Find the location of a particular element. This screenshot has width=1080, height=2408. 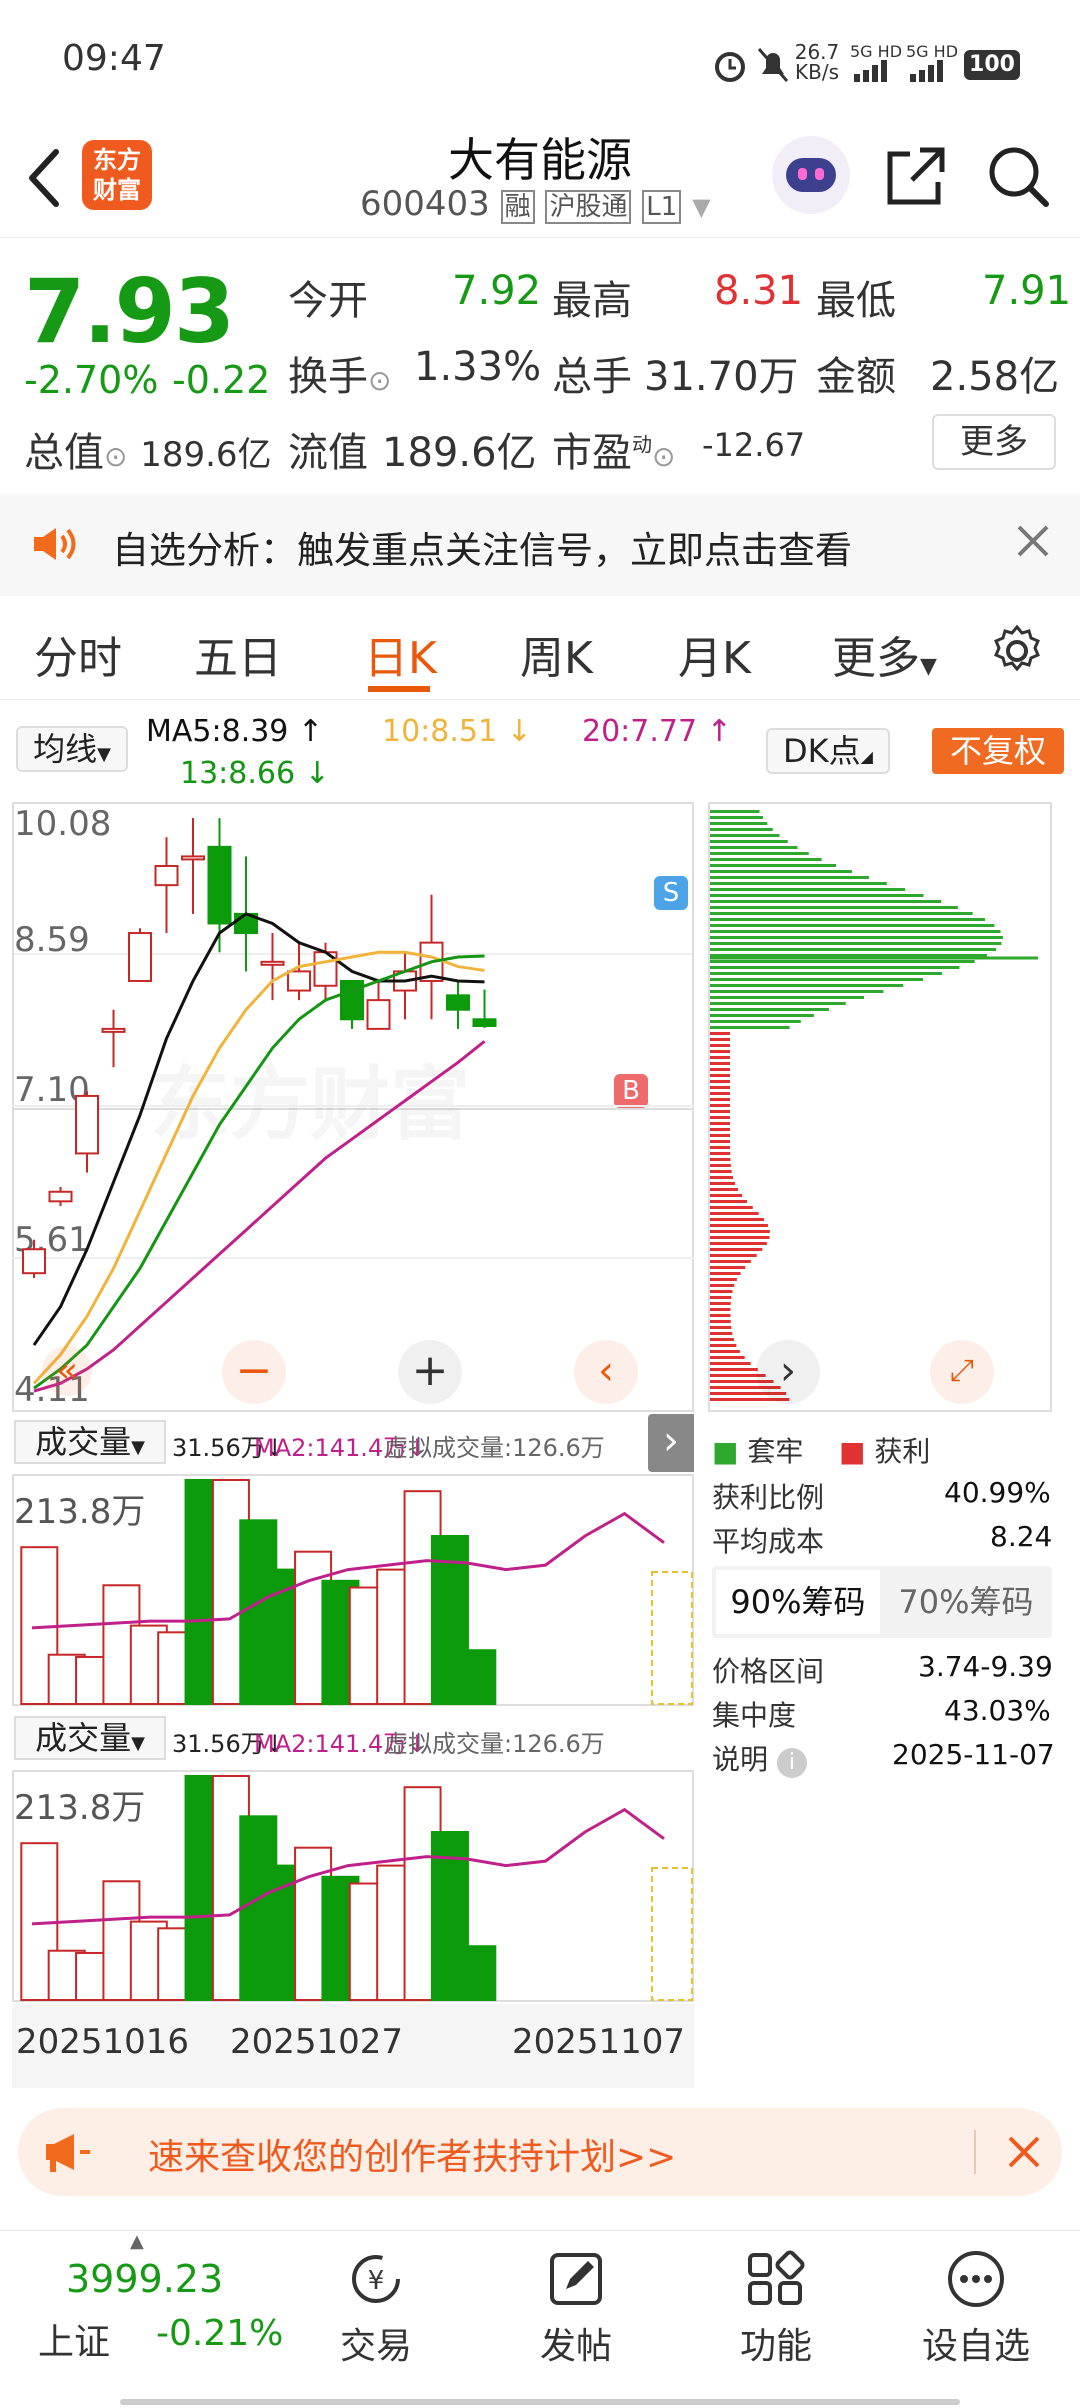

share-icon is located at coordinates (916, 176).